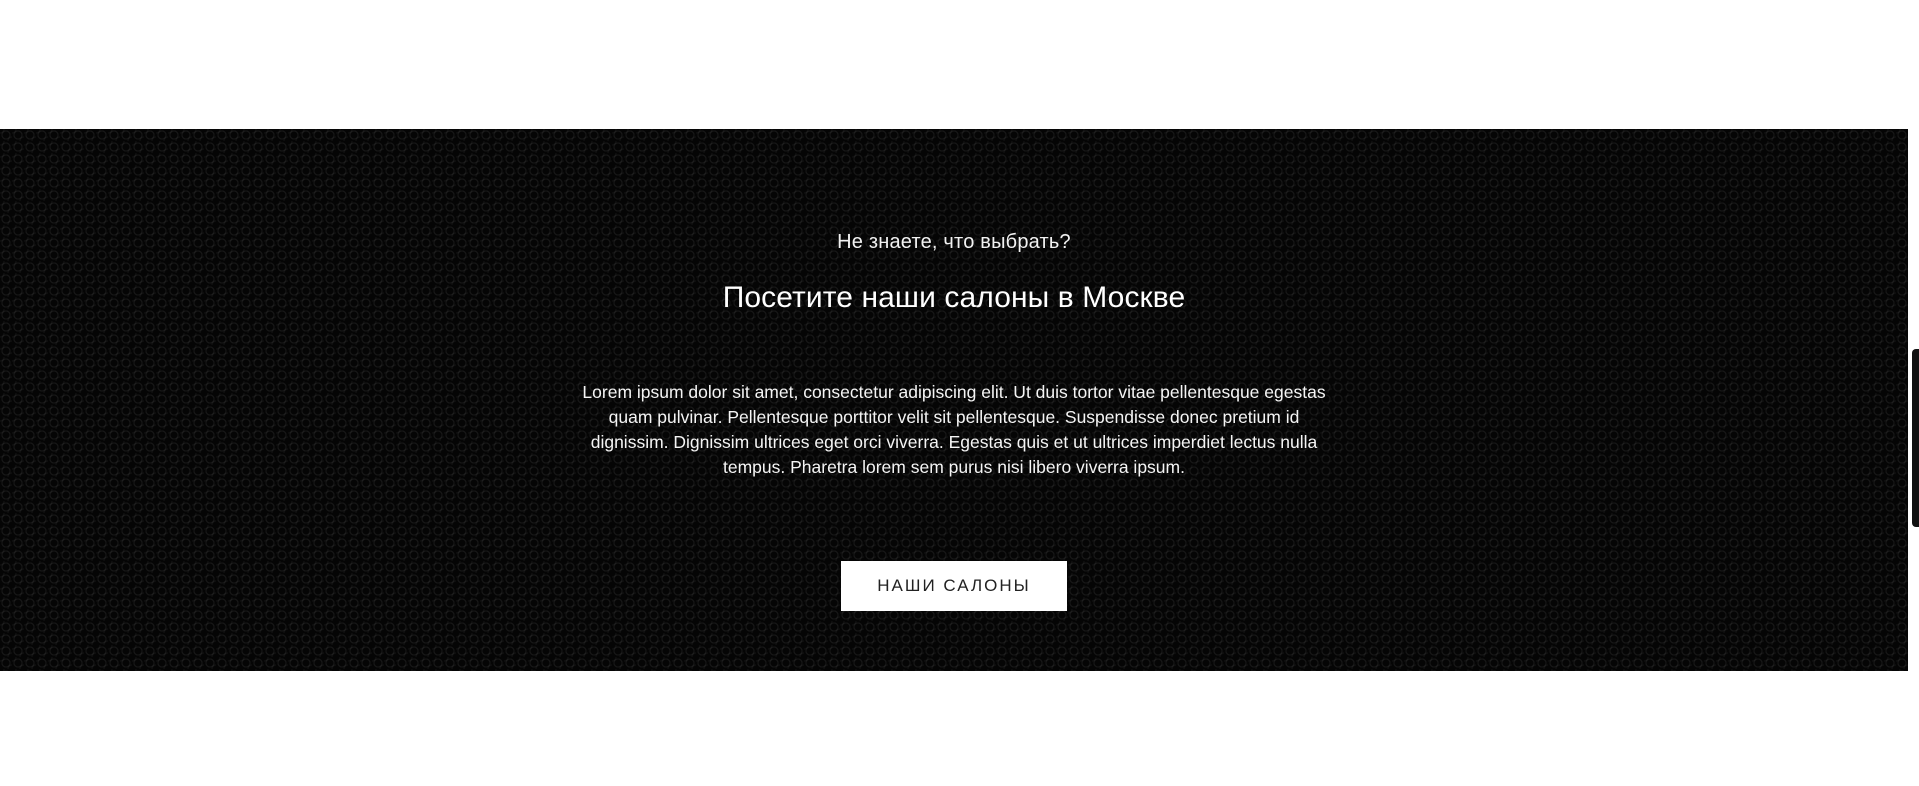  Describe the element at coordinates (954, 242) in the screenshot. I see `banner-subtitle: Не знаете, что выбрать?` at that location.